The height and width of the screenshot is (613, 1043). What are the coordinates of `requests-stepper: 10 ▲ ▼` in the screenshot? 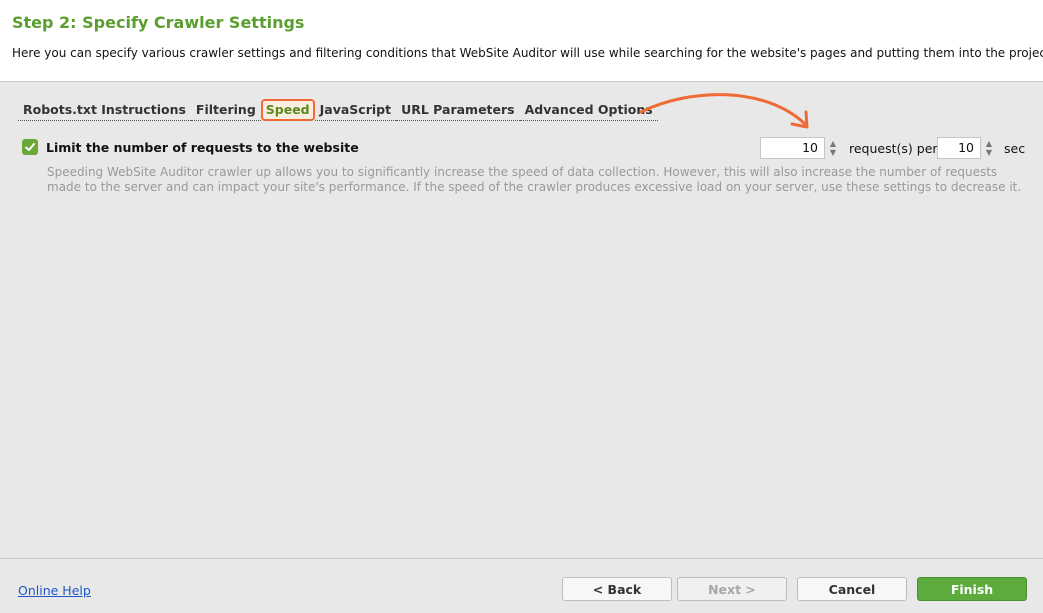 It's located at (800, 148).